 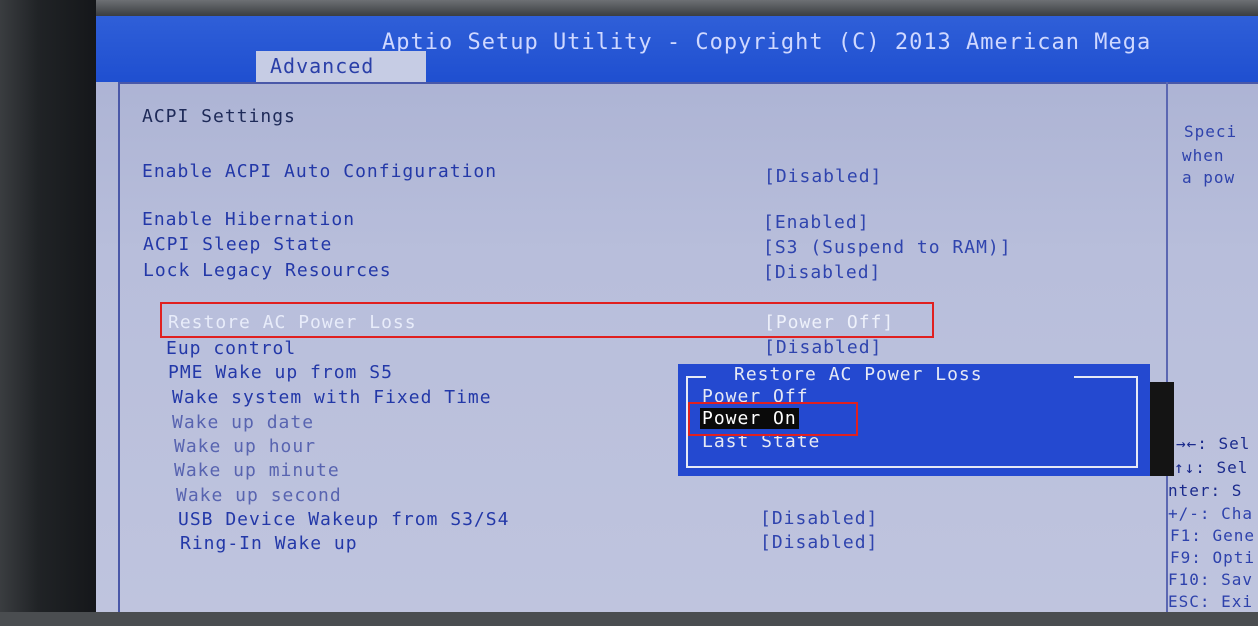 What do you see at coordinates (319, 171) in the screenshot?
I see `setting-label-acpi-auto-config: Enable ACPI Auto Configuration` at bounding box center [319, 171].